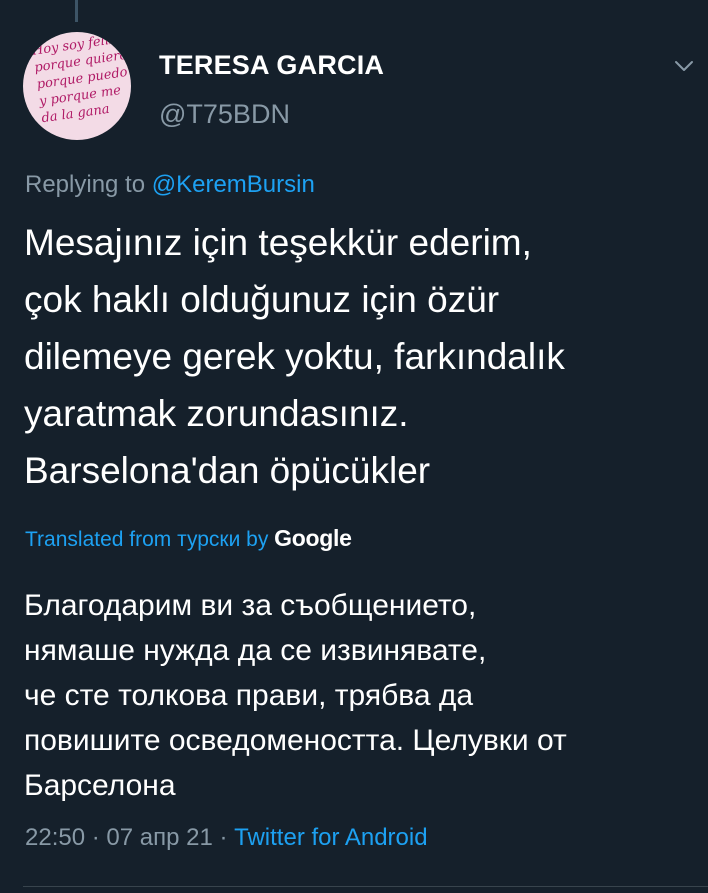  I want to click on translation-label: Translated from турски by, so click(150, 539).